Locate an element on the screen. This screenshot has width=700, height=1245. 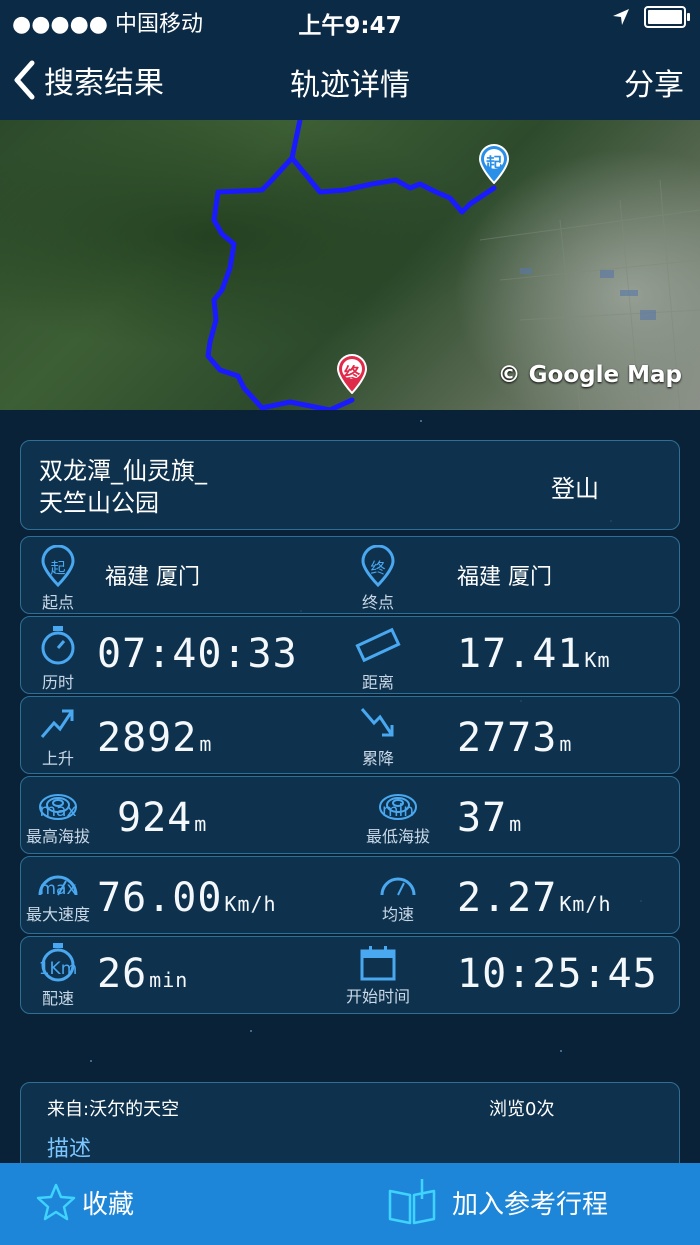
stats-row-pace-start: 1Km 配速 26 min 开始时间 10:25:45 is located at coordinates (350, 975).